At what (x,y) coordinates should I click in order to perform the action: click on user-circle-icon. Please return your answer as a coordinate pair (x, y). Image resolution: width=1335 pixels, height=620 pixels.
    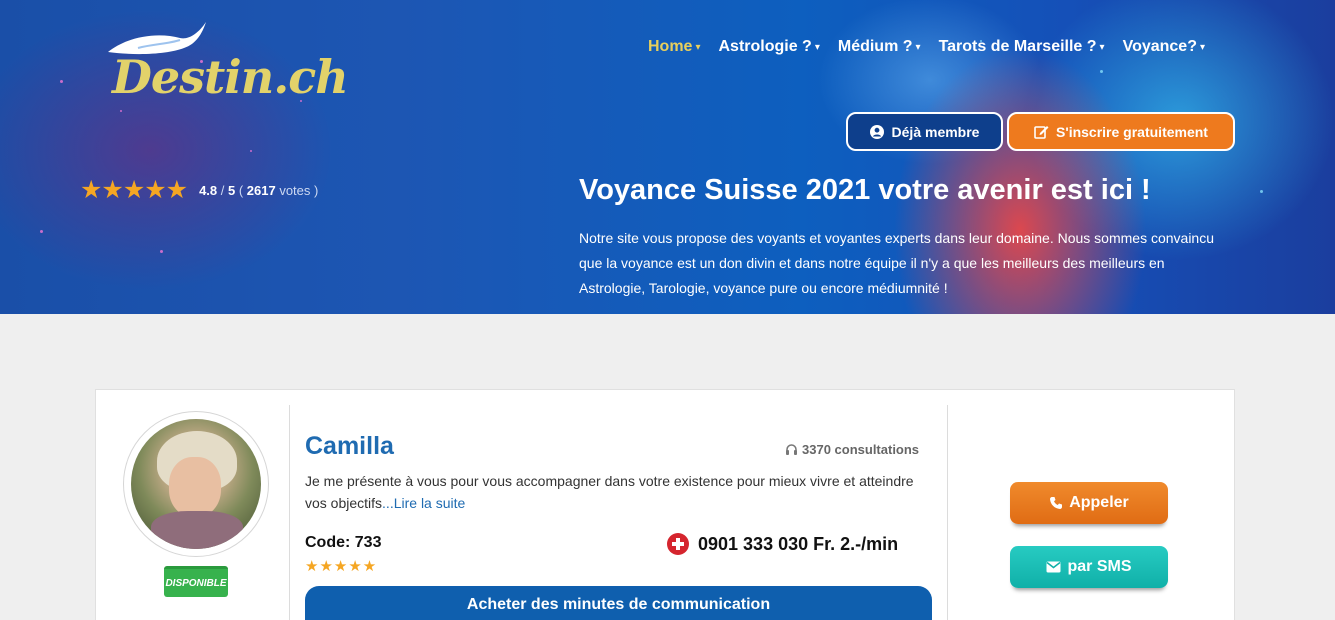
    Looking at the image, I should click on (877, 131).